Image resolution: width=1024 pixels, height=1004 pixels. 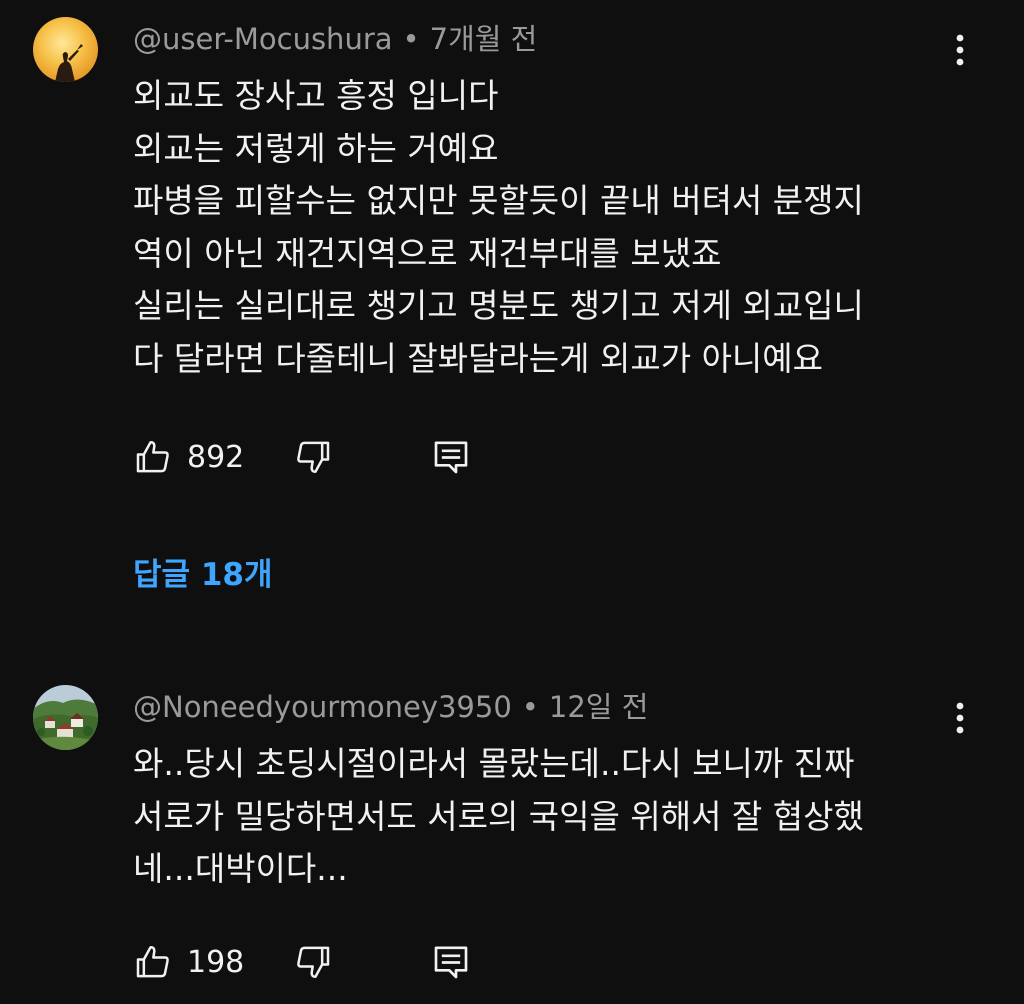 I want to click on comment-line: 파병을 피할수는 없지만 못할듯이 끝내 버텨서 분쟁지, so click(x=498, y=200).